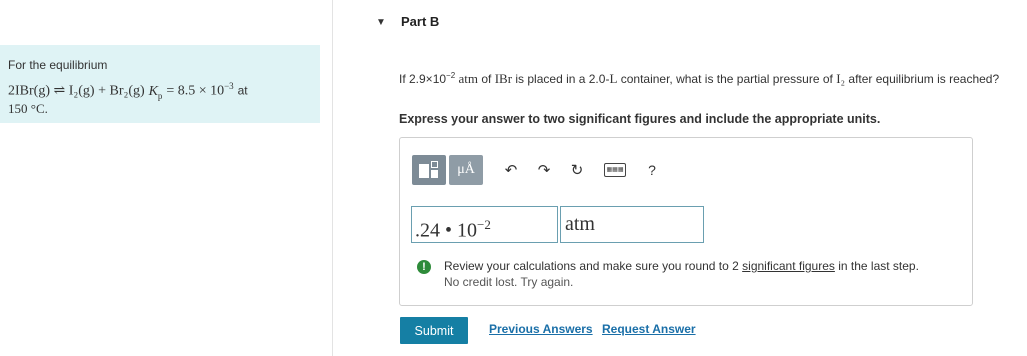 The height and width of the screenshot is (356, 1027). I want to click on temperature: 150 °C., so click(28, 109).